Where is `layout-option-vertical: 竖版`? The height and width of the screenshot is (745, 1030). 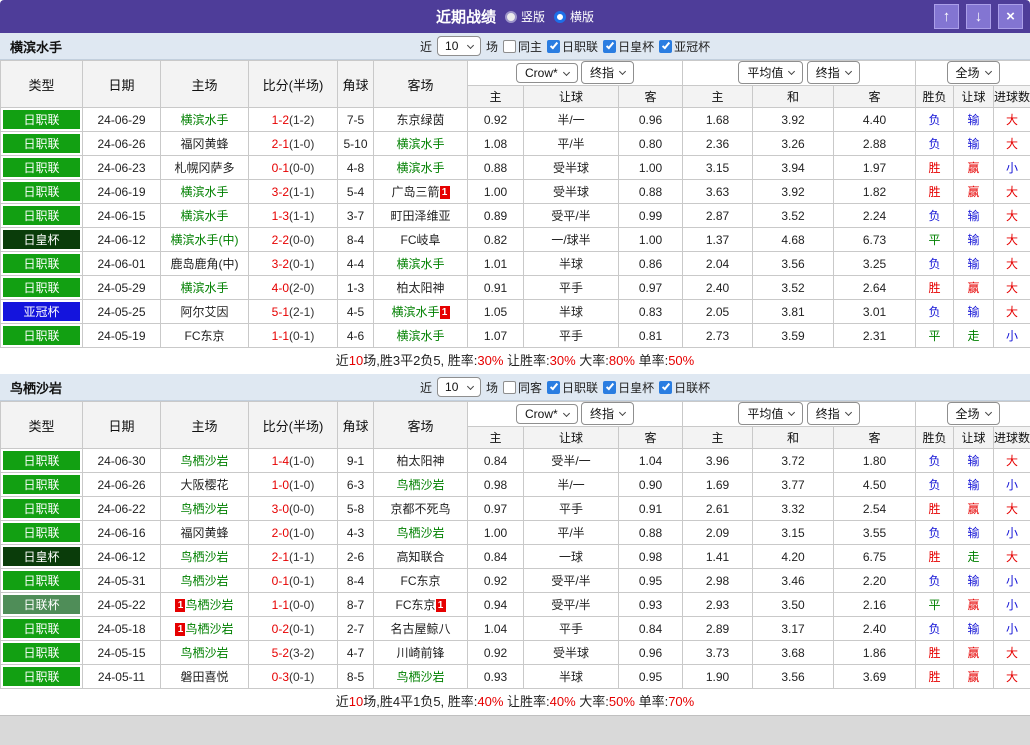
layout-option-vertical: 竖版 is located at coordinates (524, 16).